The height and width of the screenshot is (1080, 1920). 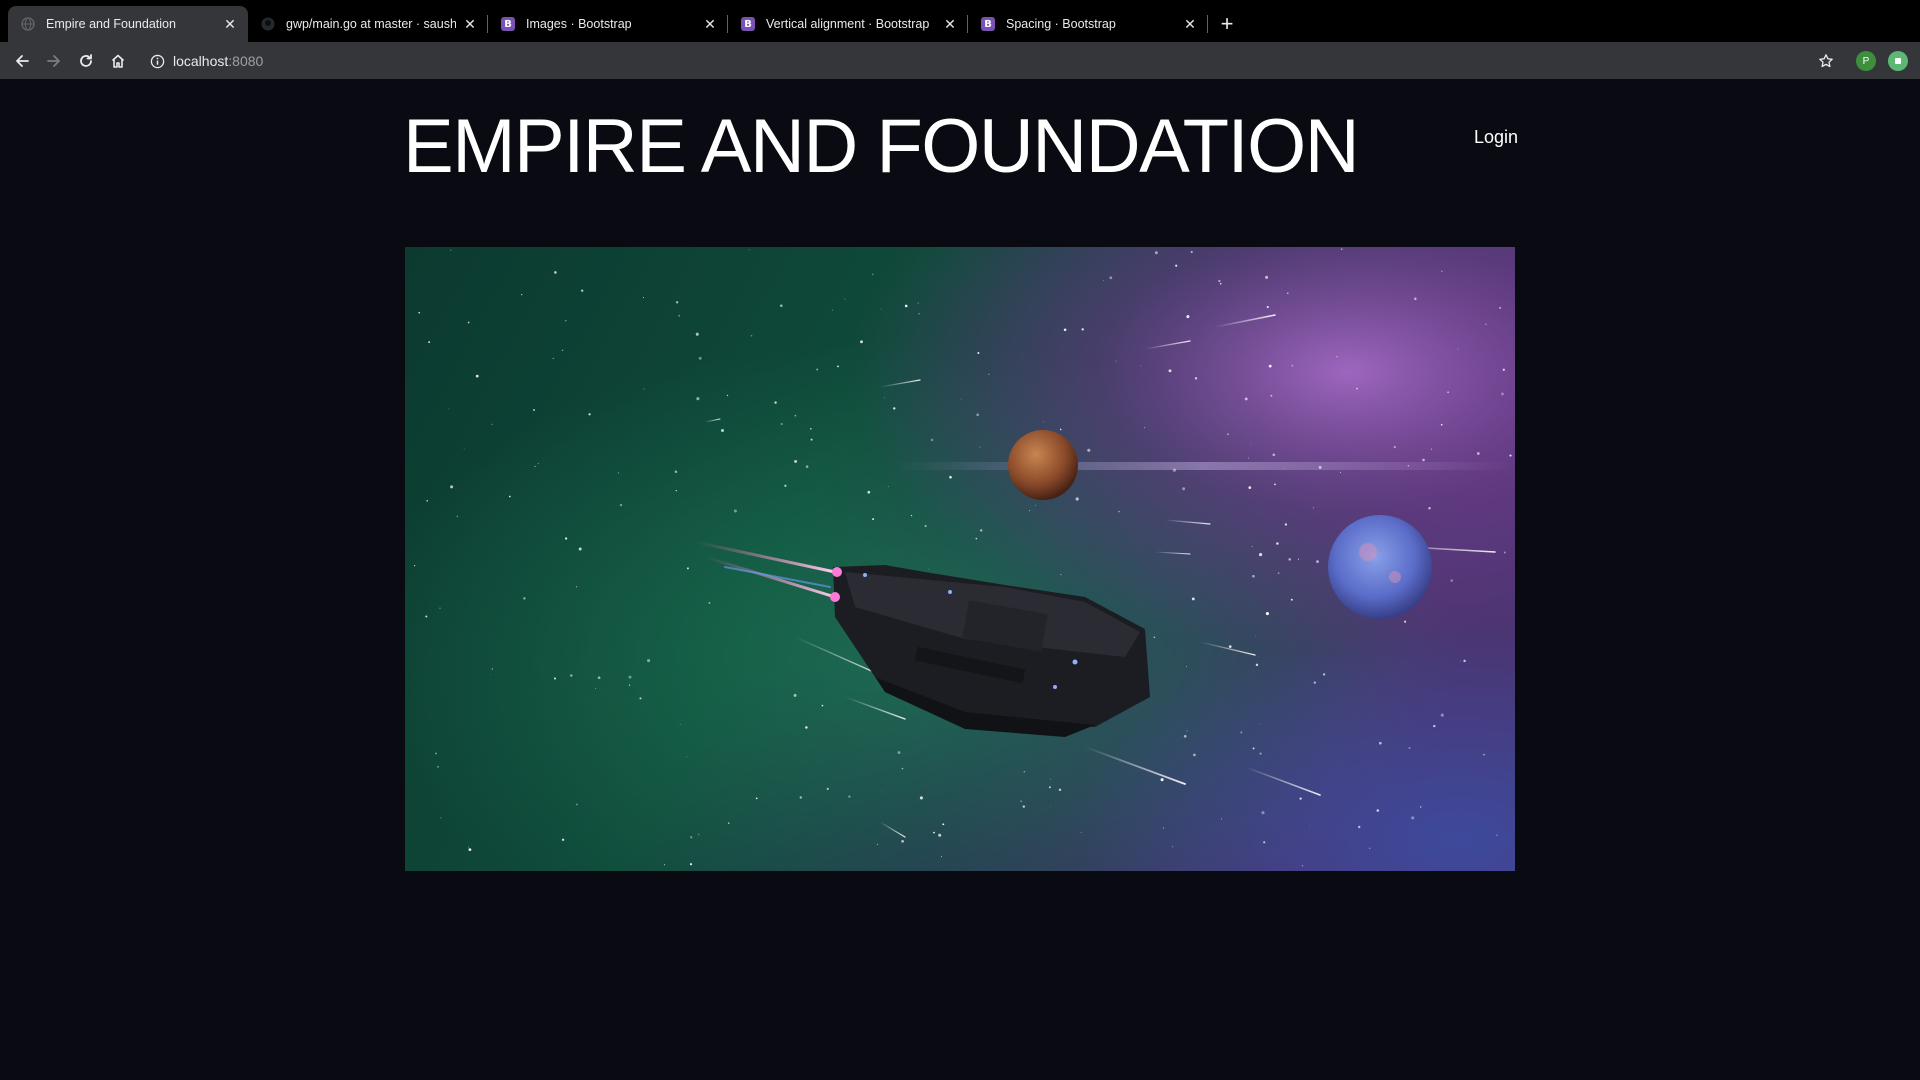 I want to click on profile-avatar: P, so click(x=1866, y=61).